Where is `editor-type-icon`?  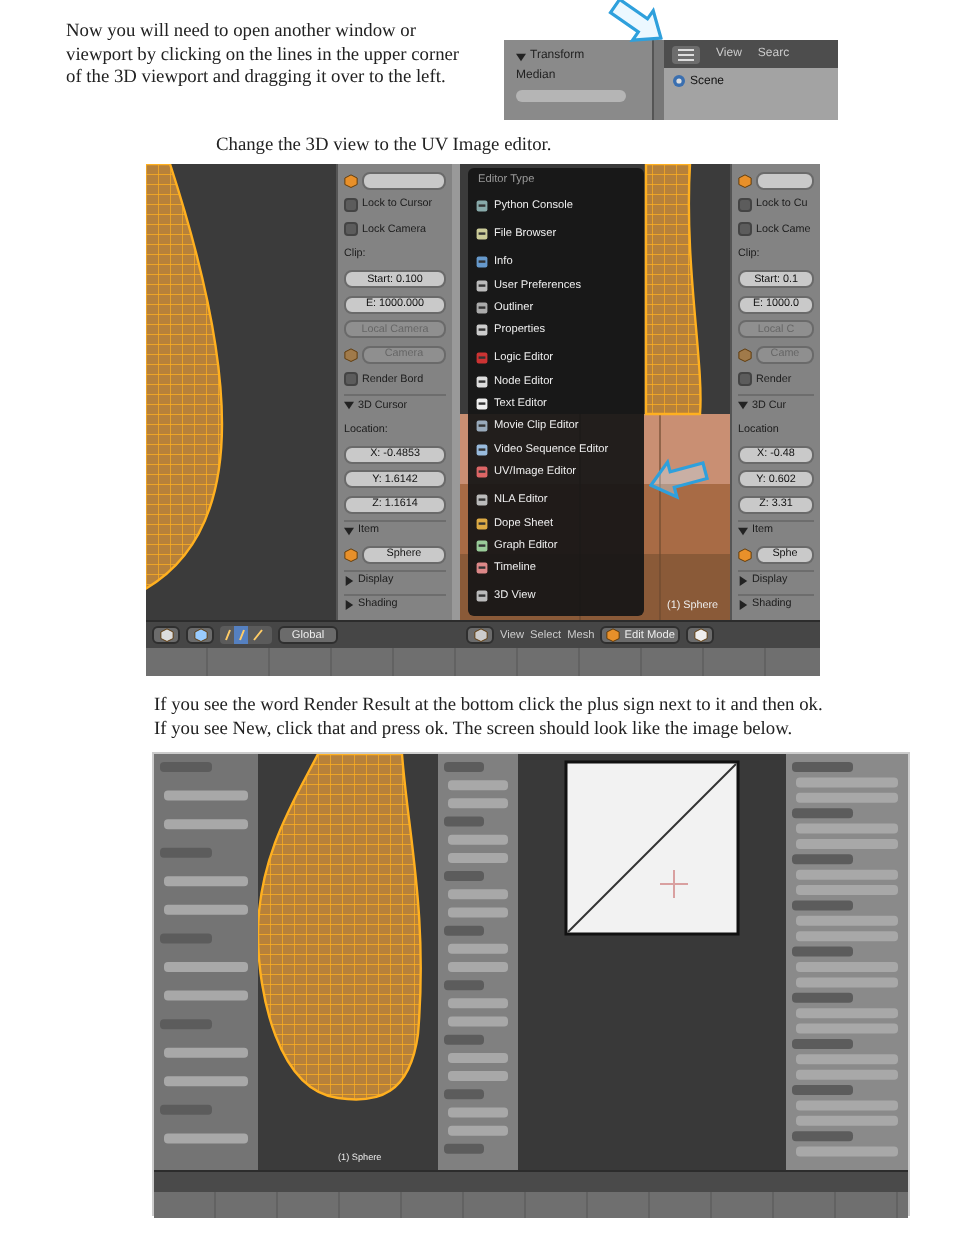 editor-type-icon is located at coordinates (686, 54).